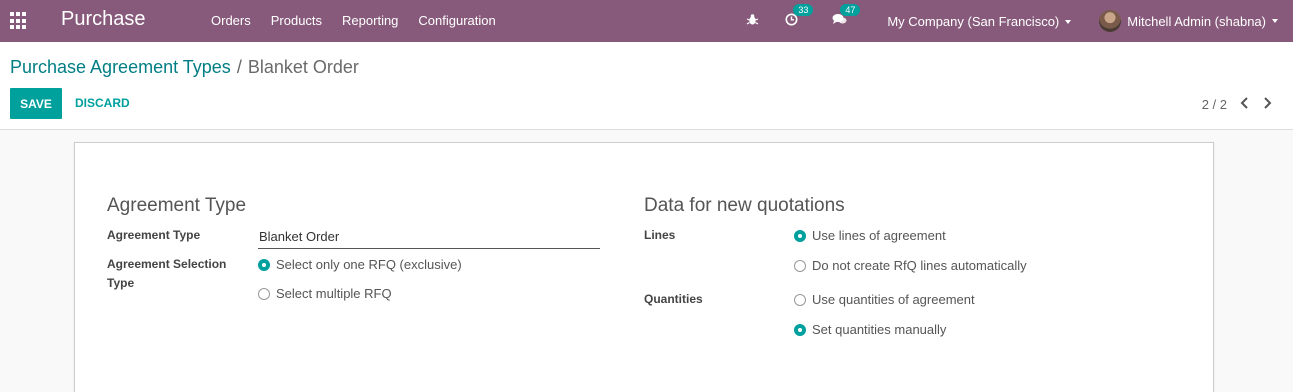 The image size is (1293, 392). Describe the element at coordinates (19, 21) in the screenshot. I see `apps-menu-icon` at that location.